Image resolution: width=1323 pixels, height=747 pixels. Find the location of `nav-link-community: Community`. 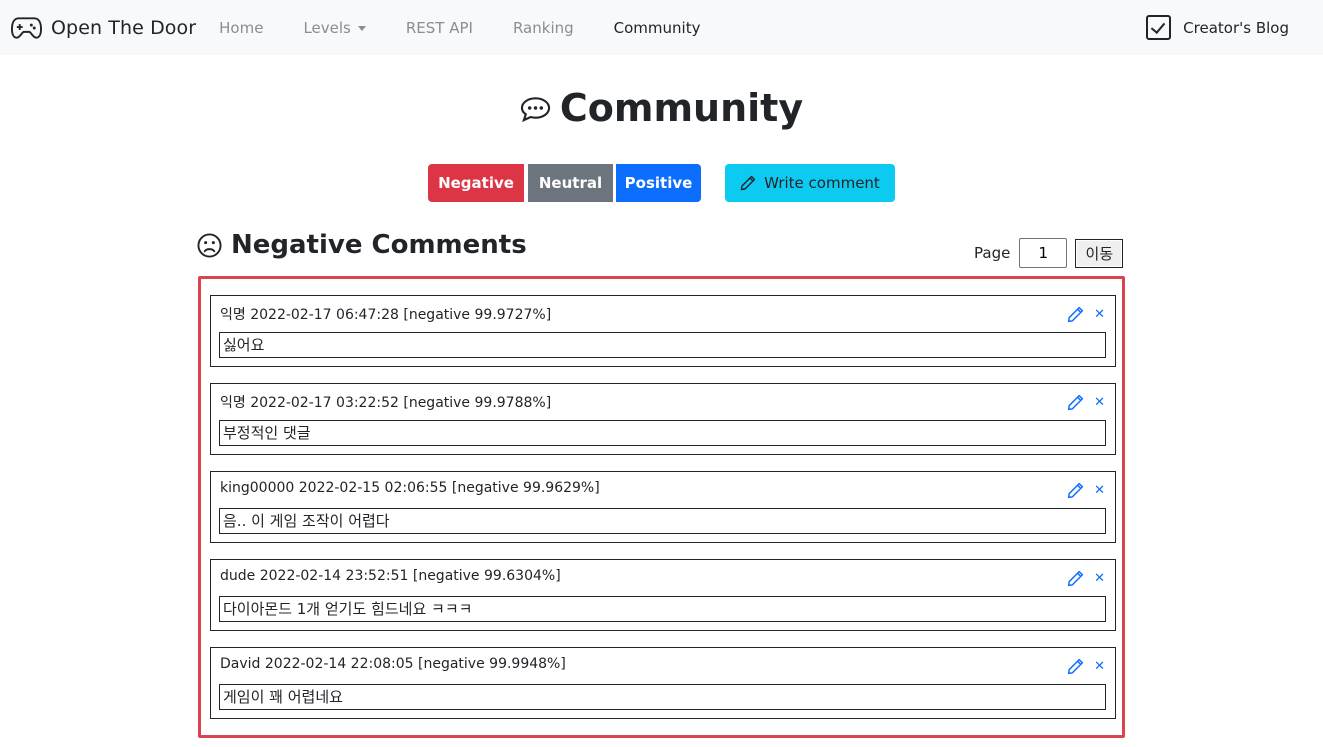

nav-link-community: Community is located at coordinates (657, 28).